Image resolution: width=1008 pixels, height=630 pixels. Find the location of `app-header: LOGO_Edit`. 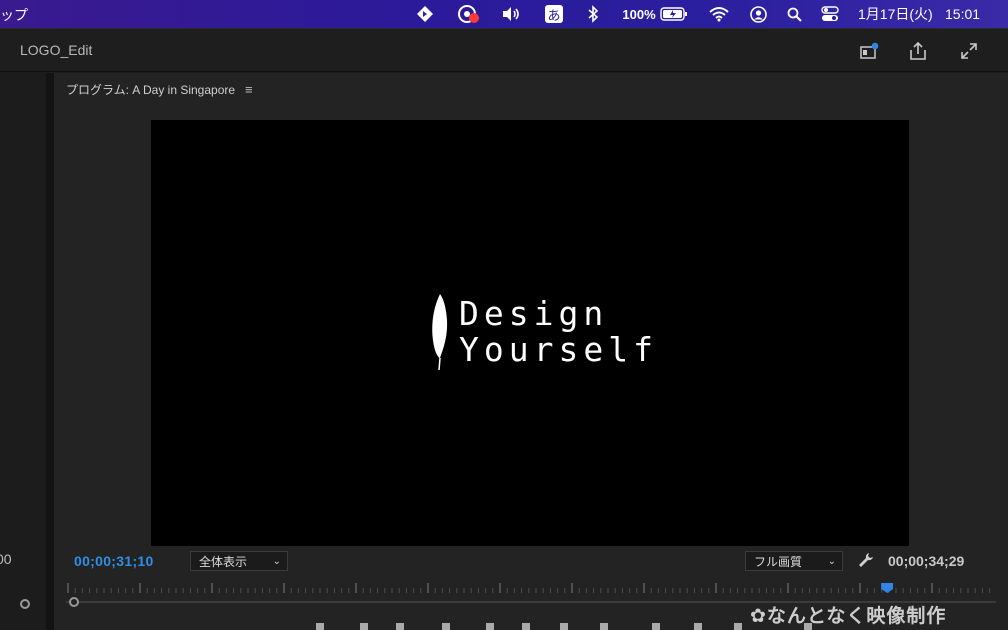

app-header: LOGO_Edit is located at coordinates (504, 50).